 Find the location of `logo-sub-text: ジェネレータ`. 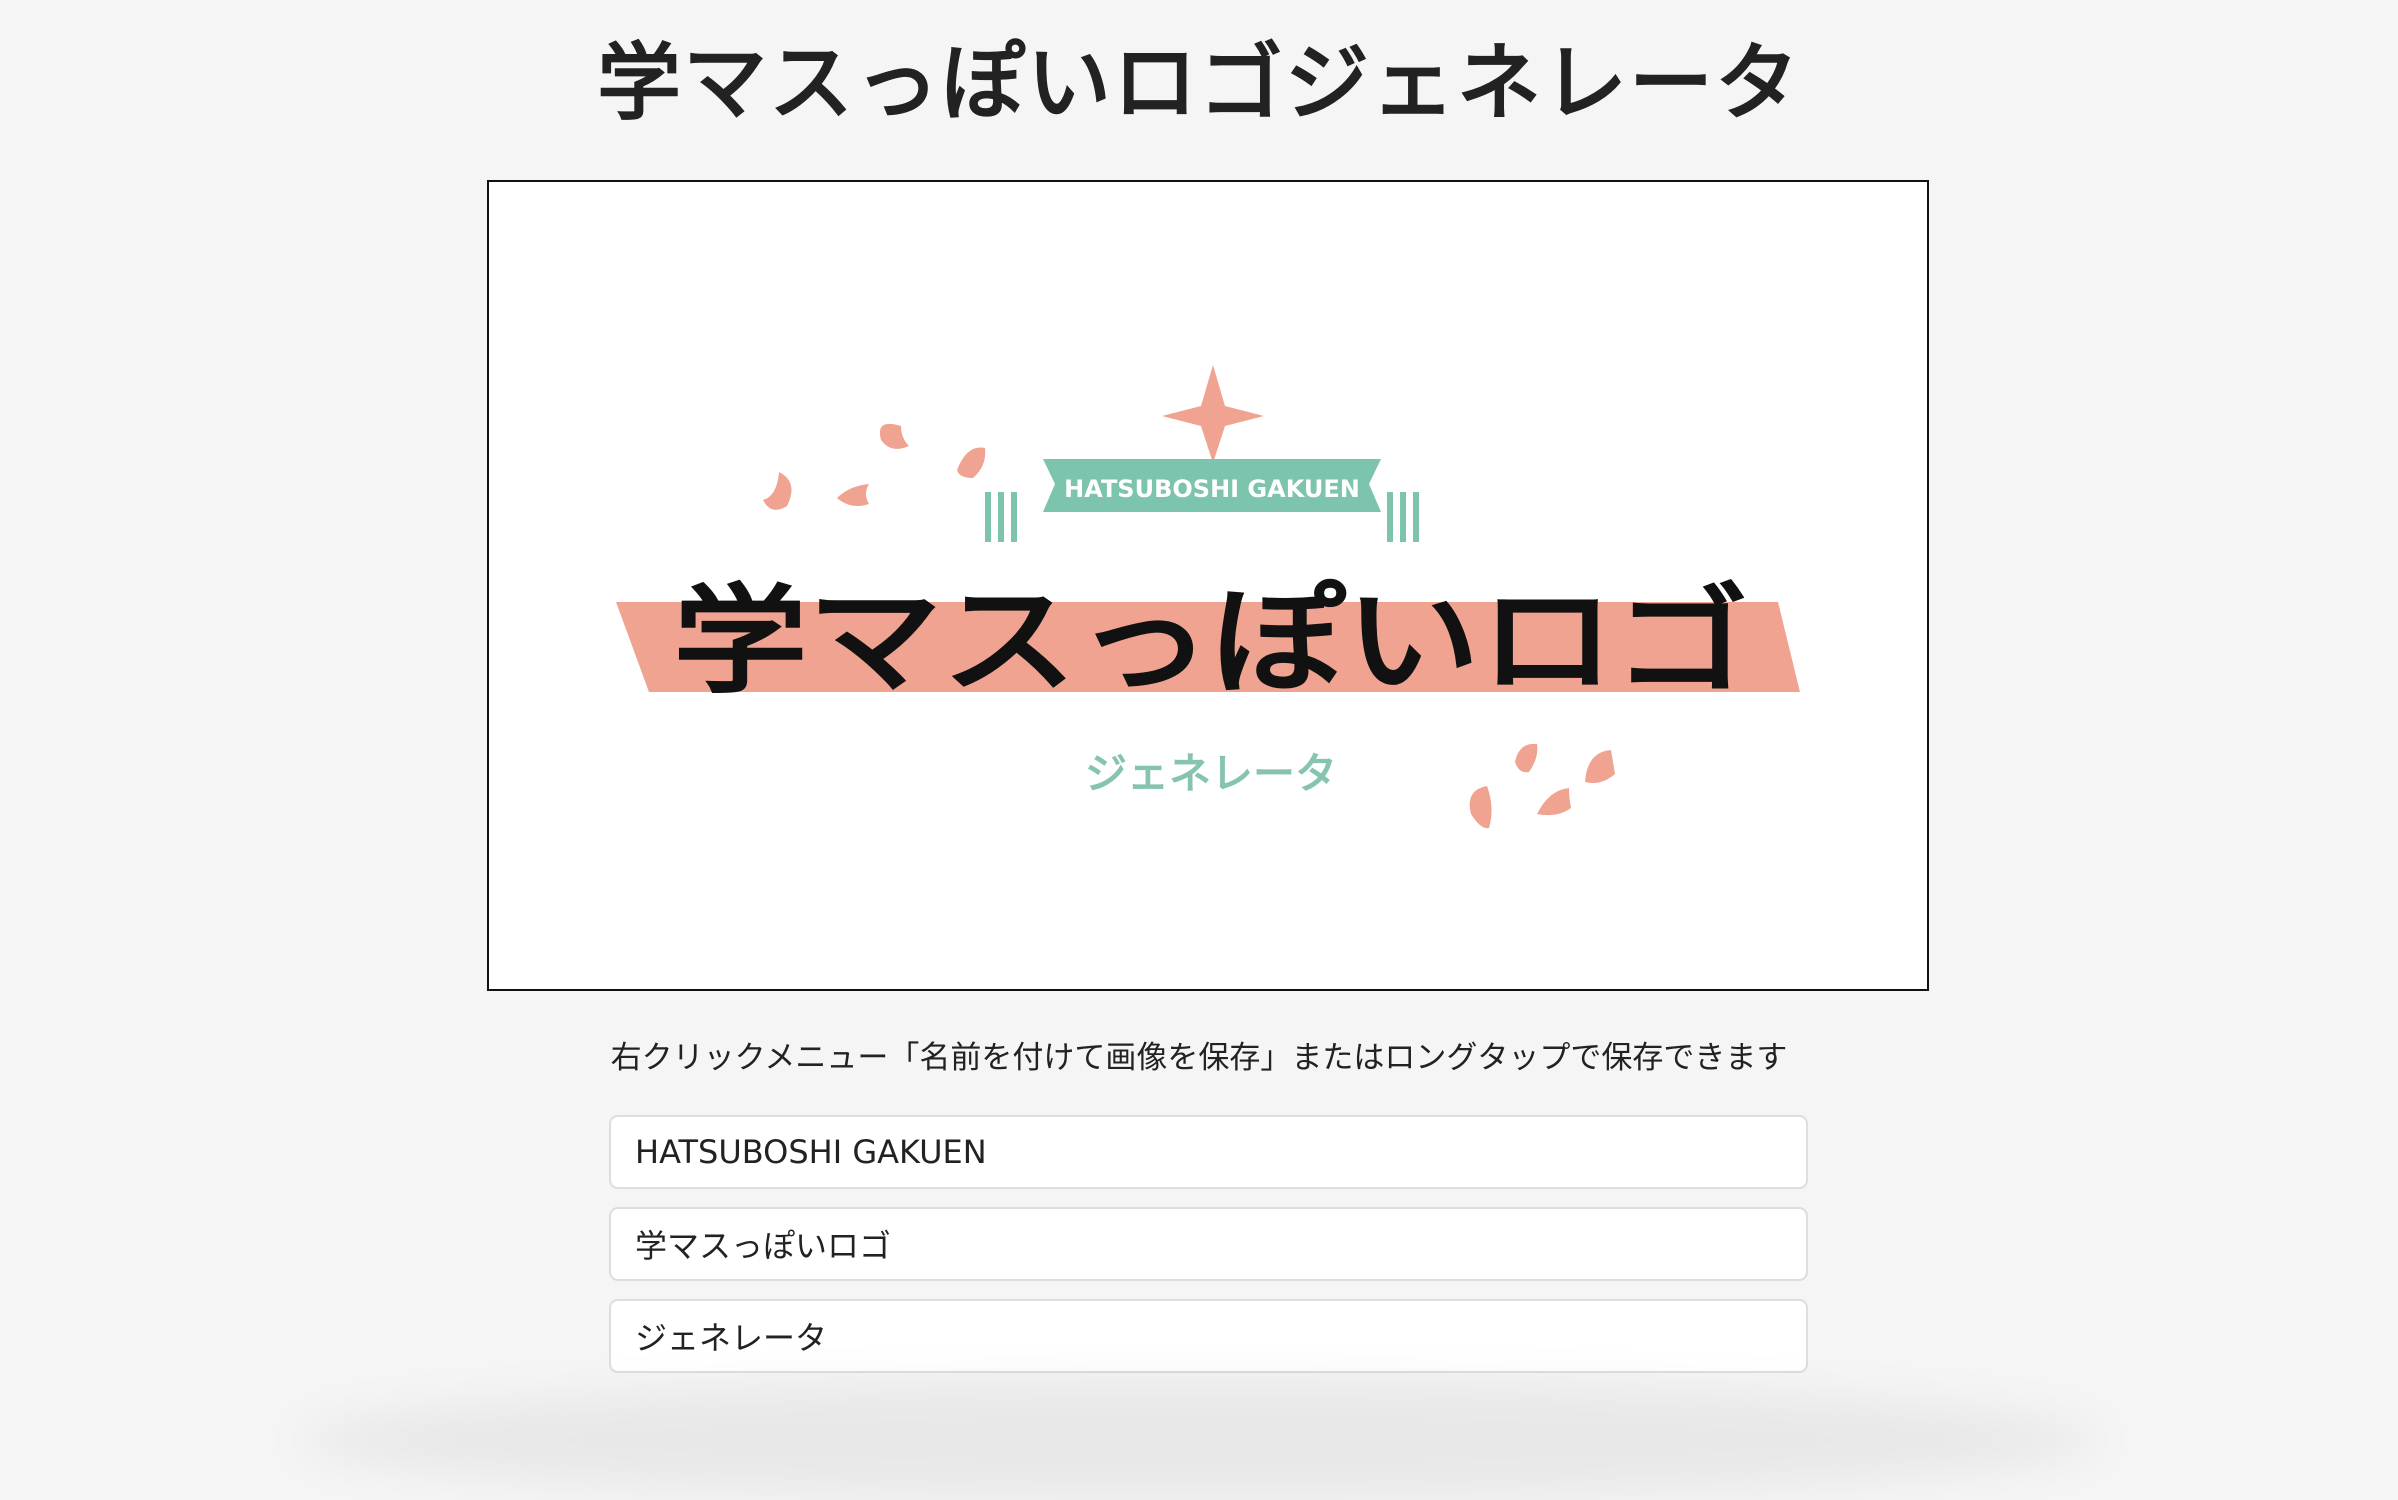

logo-sub-text: ジェネレータ is located at coordinates (1211, 773).